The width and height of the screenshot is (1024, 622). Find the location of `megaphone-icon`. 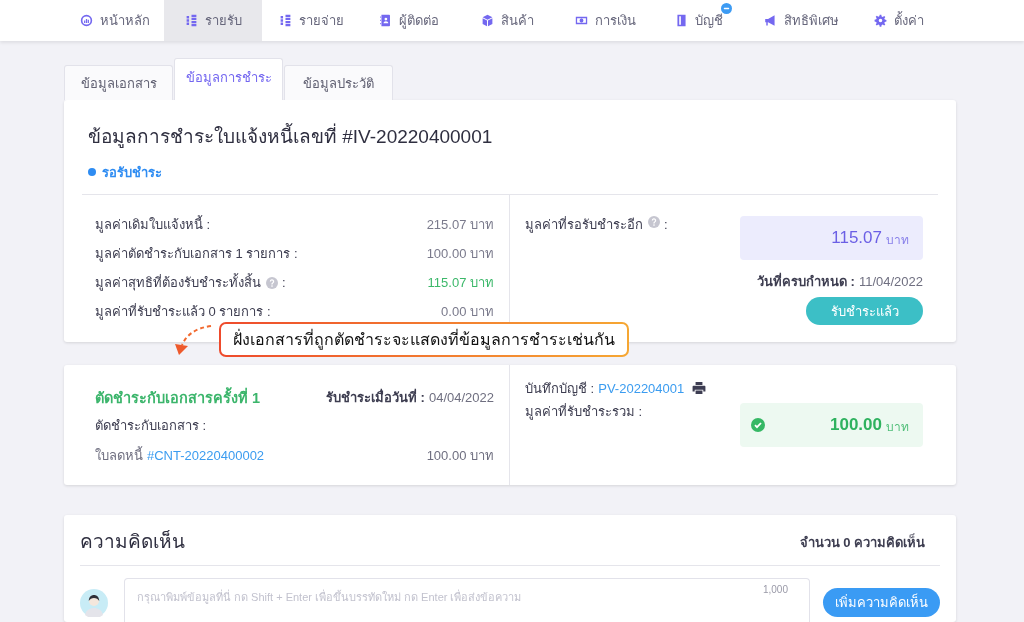

megaphone-icon is located at coordinates (770, 20).